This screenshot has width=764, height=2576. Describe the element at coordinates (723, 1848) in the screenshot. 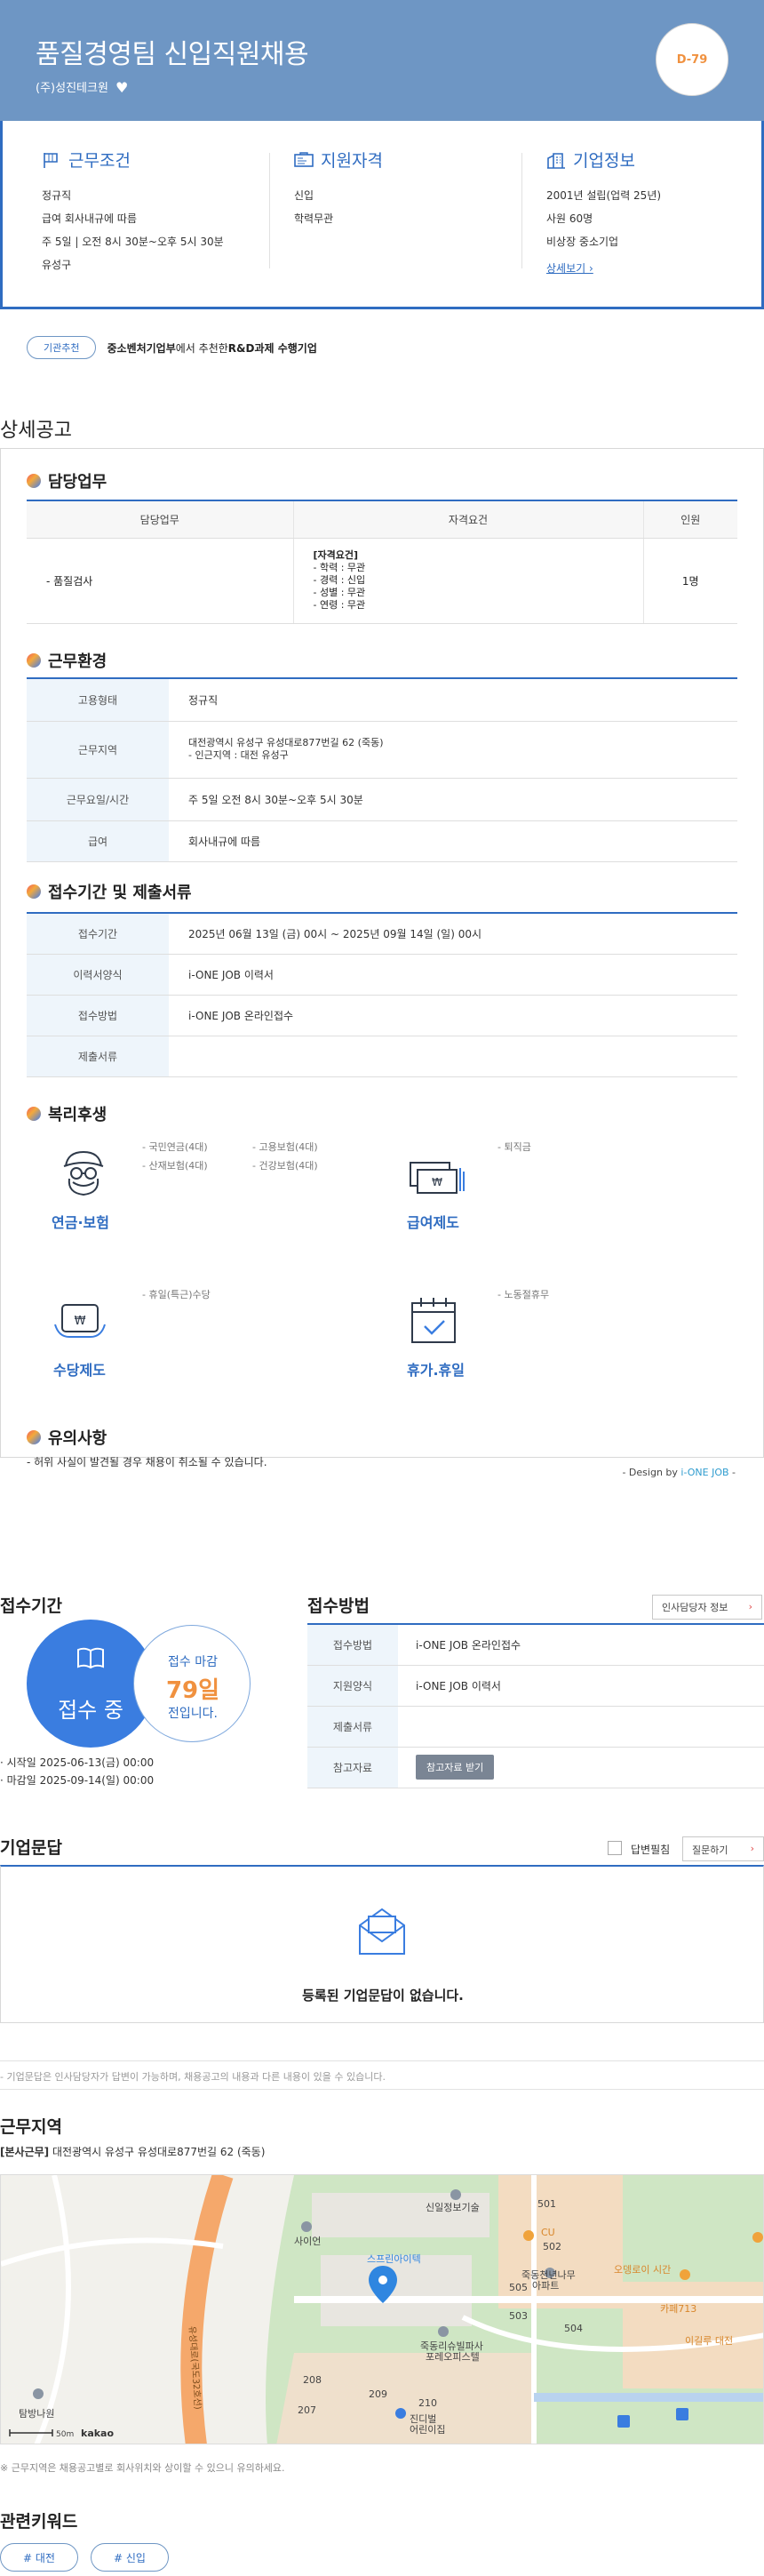

I see `ask-question-button: 질문하기 ›` at that location.